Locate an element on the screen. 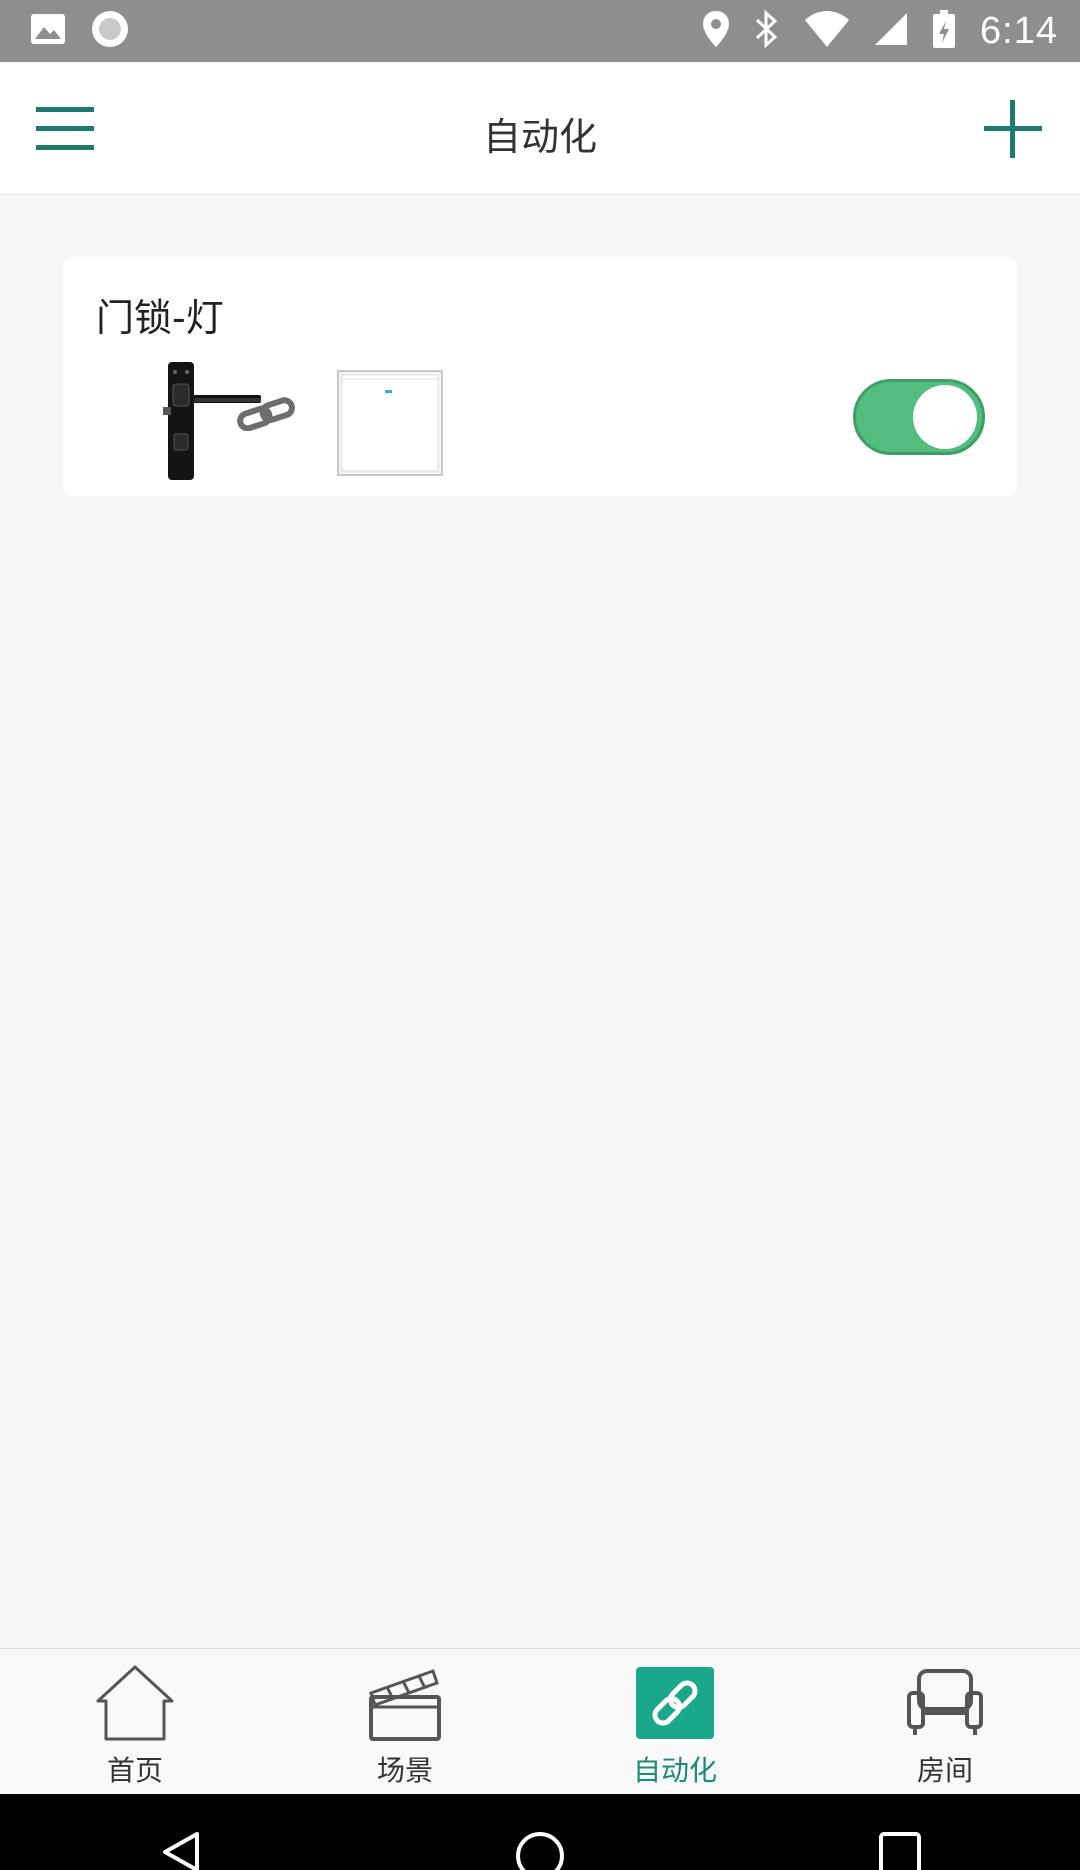  back-icon is located at coordinates (181, 1851).